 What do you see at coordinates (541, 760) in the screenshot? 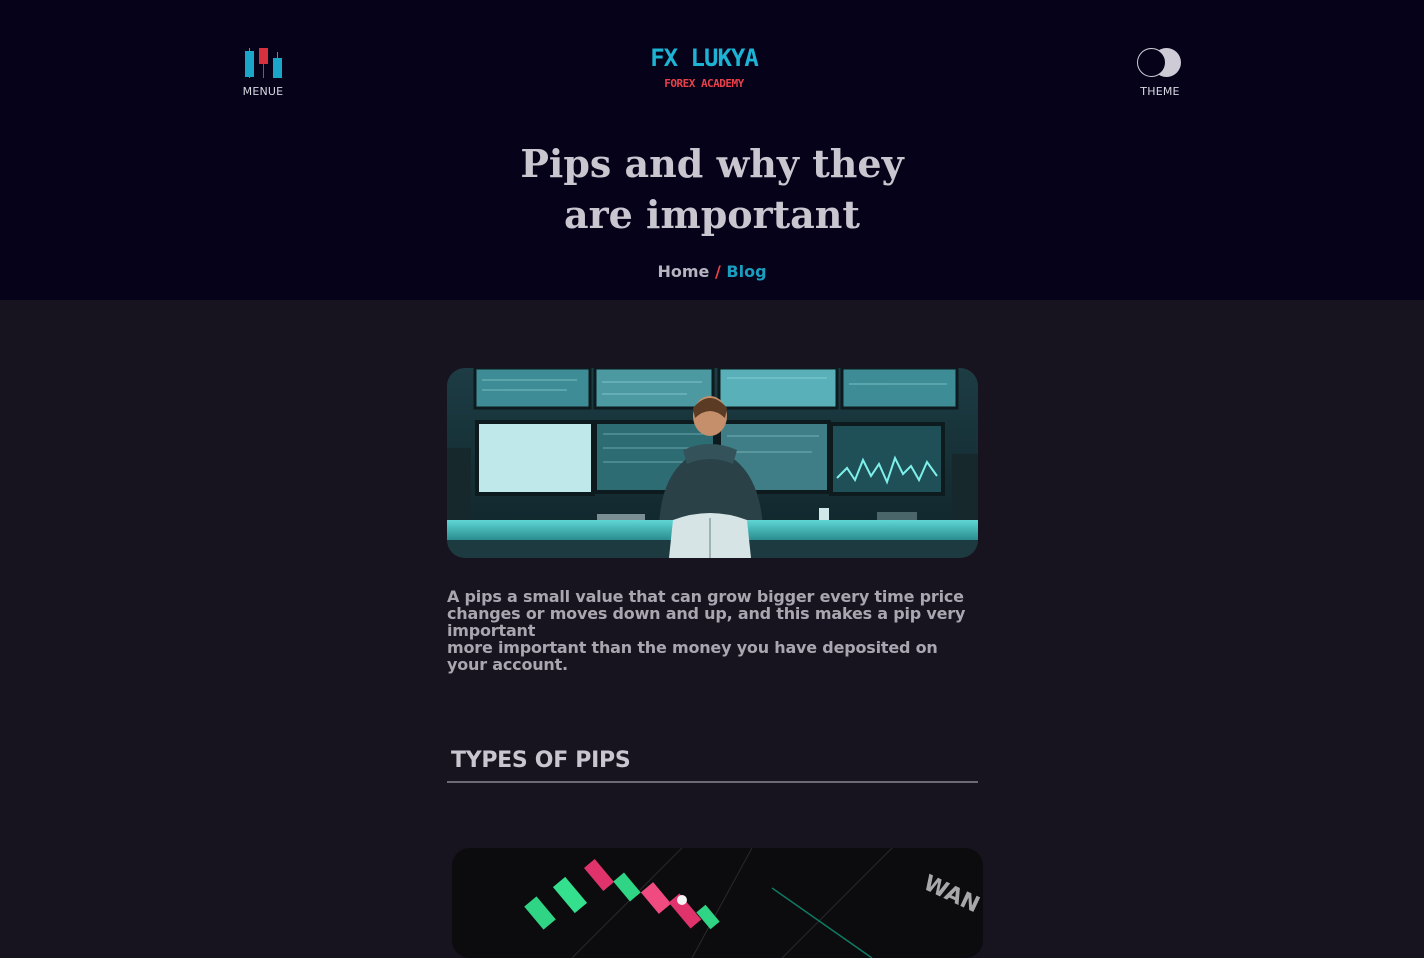
I see `section-heading-text: TYPES OF PIPS` at bounding box center [541, 760].